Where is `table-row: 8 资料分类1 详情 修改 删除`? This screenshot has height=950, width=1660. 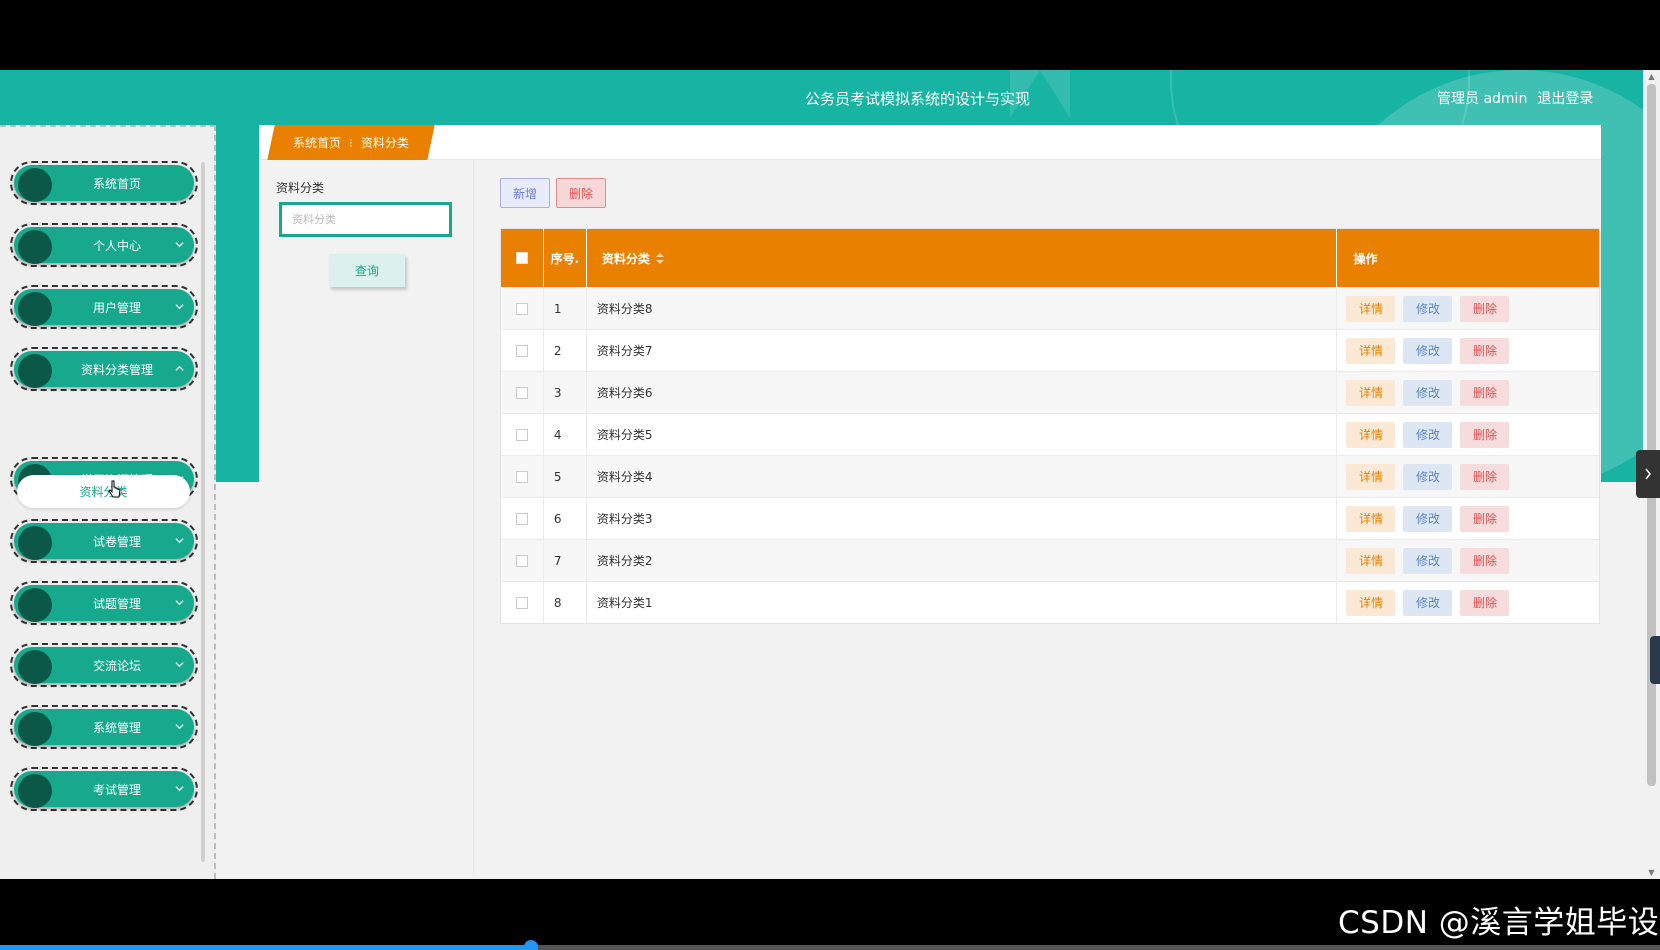 table-row: 8 资料分类1 详情 修改 删除 is located at coordinates (1050, 602).